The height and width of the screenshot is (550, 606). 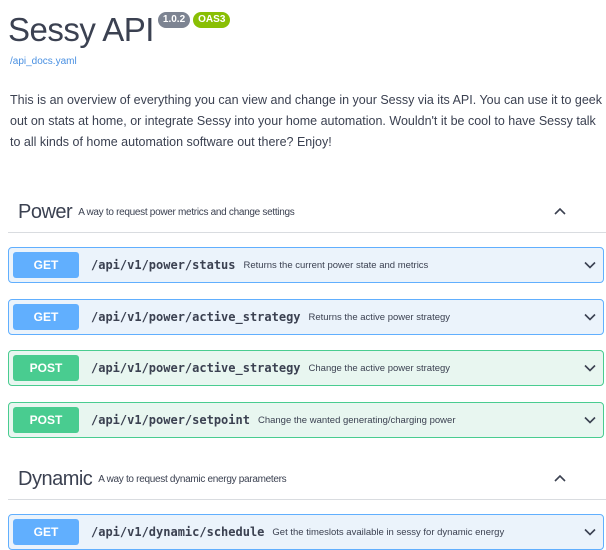 I want to click on tag-name: Power, so click(x=45, y=211).